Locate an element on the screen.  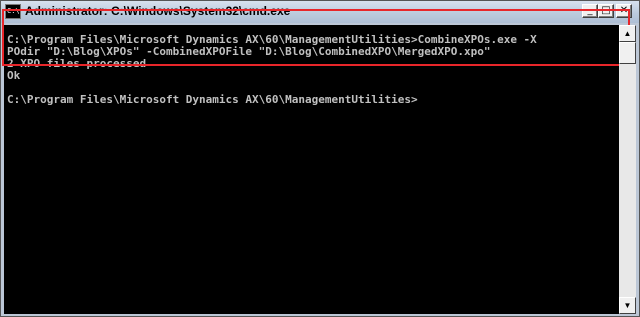
maximize-button: □ is located at coordinates (606, 11).